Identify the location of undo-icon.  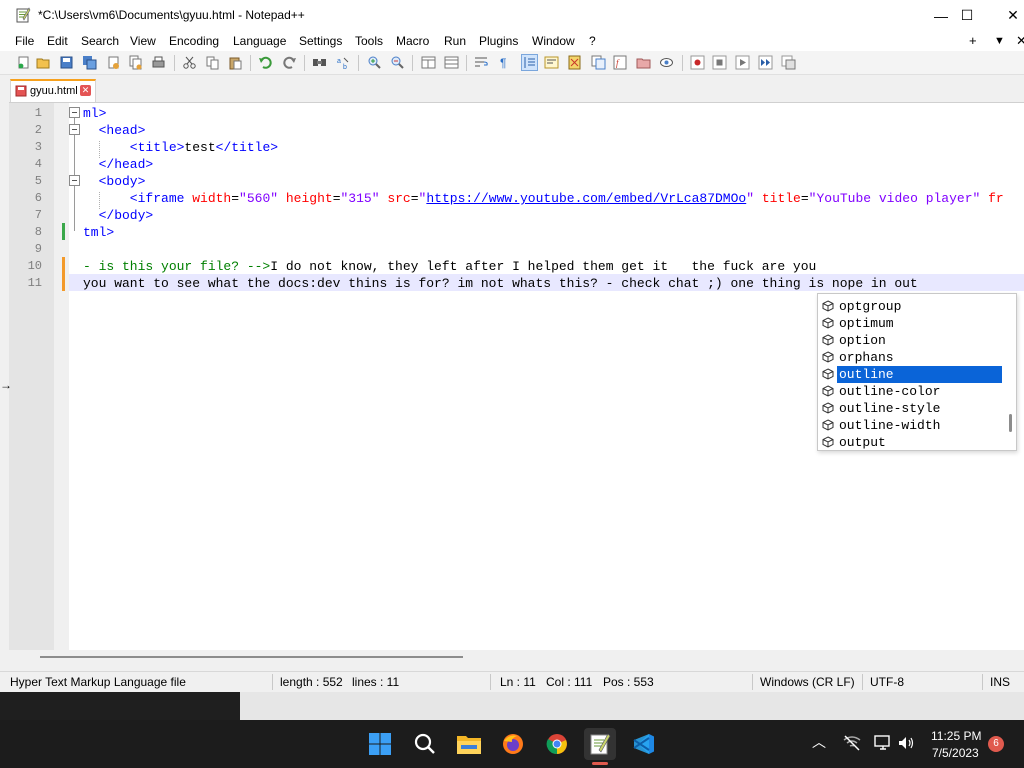
(265, 62).